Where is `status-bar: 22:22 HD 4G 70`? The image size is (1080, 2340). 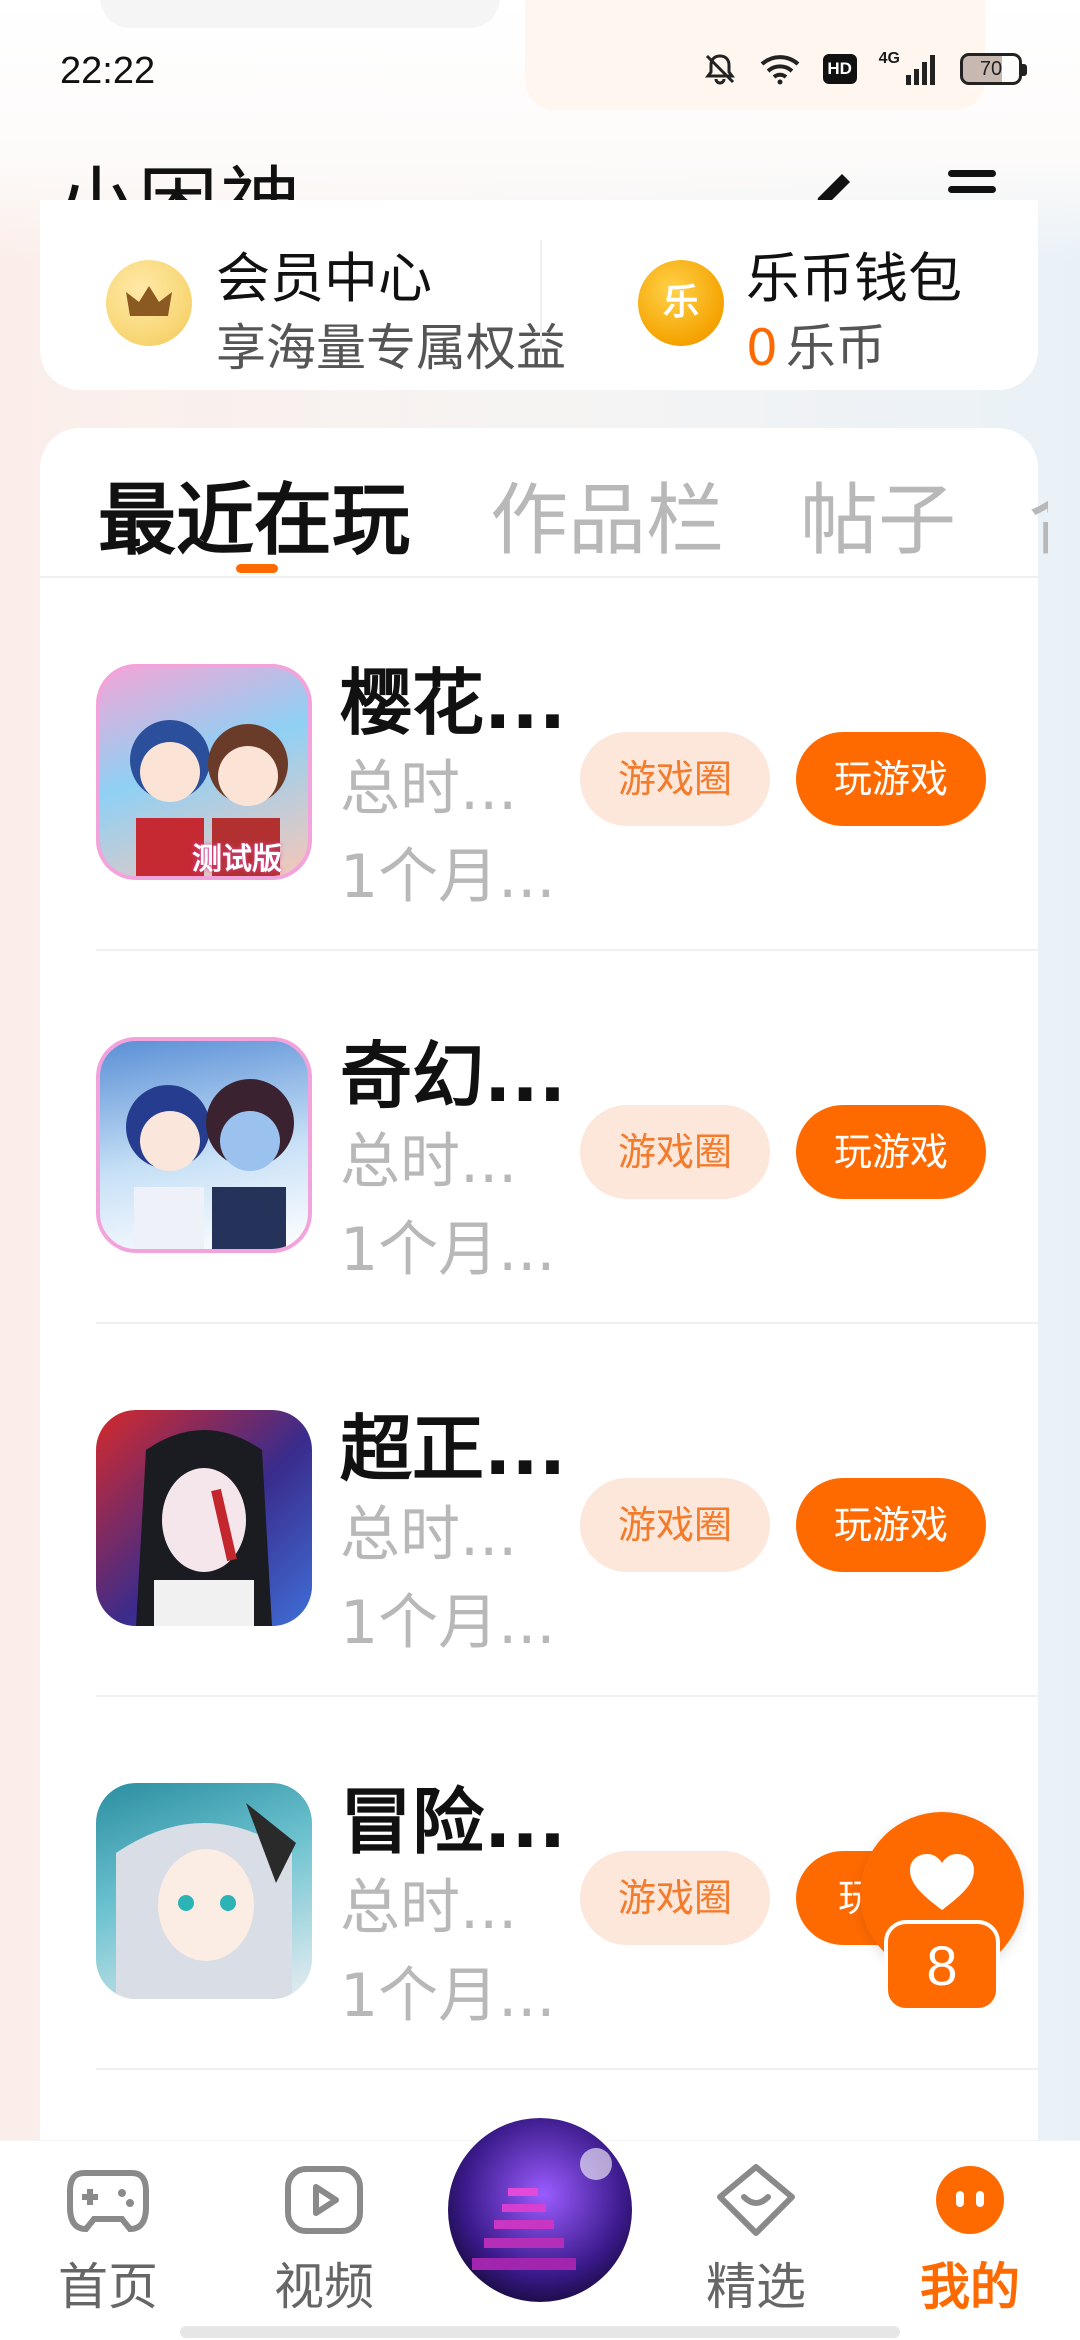 status-bar: 22:22 HD 4G 70 is located at coordinates (540, 65).